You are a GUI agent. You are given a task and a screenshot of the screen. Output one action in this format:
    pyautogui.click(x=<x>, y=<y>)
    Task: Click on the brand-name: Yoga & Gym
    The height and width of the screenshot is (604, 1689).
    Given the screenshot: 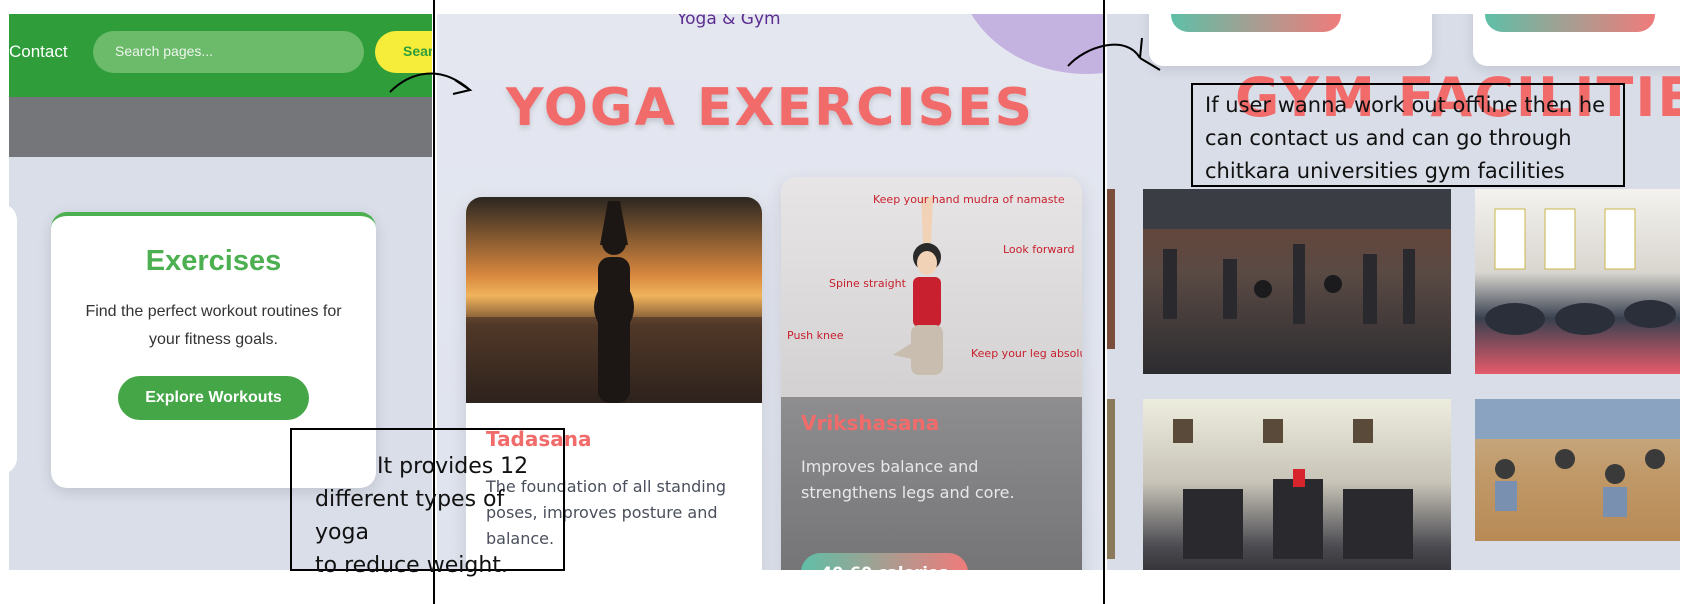 What is the action you would take?
    pyautogui.click(x=729, y=21)
    